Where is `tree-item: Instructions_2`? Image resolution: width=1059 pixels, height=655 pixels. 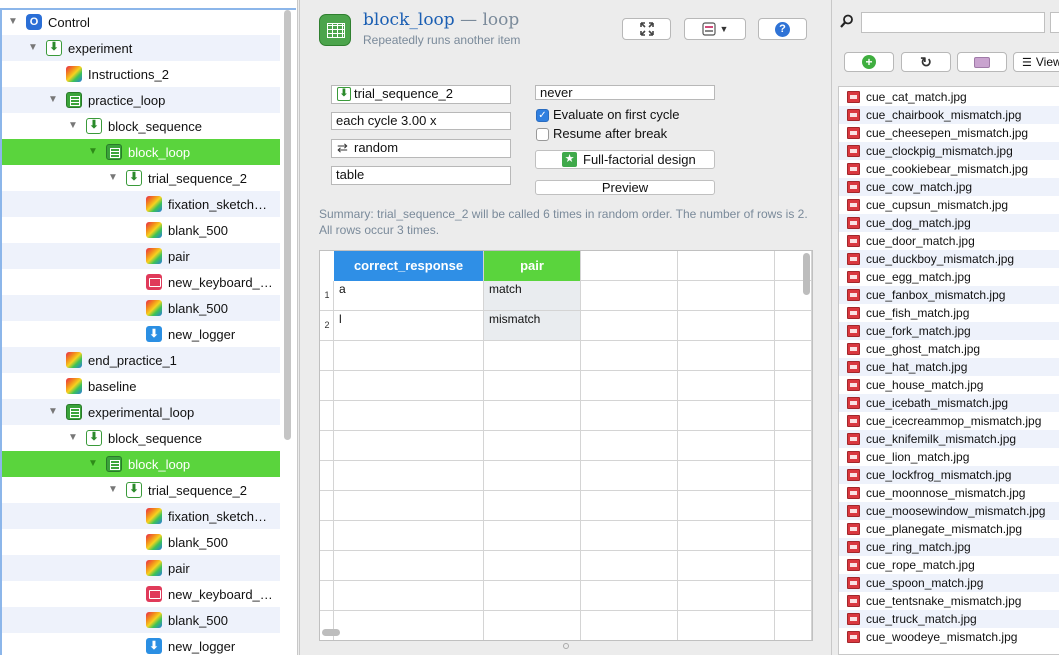
tree-item: Instructions_2 is located at coordinates (141, 74).